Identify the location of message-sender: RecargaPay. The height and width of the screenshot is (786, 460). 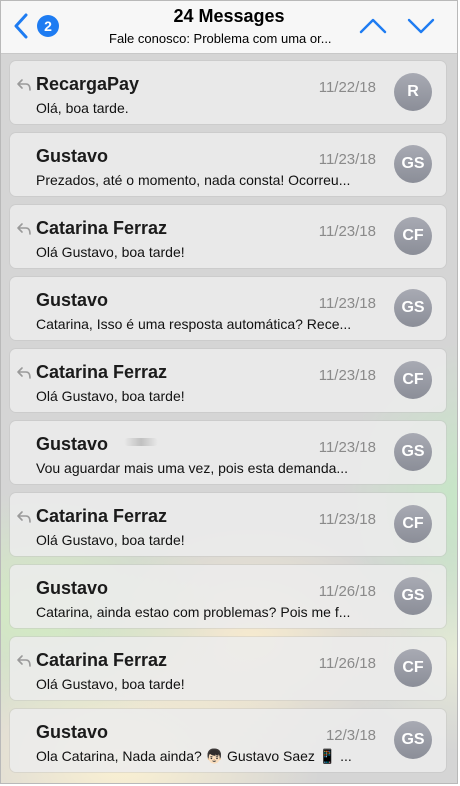
(88, 84).